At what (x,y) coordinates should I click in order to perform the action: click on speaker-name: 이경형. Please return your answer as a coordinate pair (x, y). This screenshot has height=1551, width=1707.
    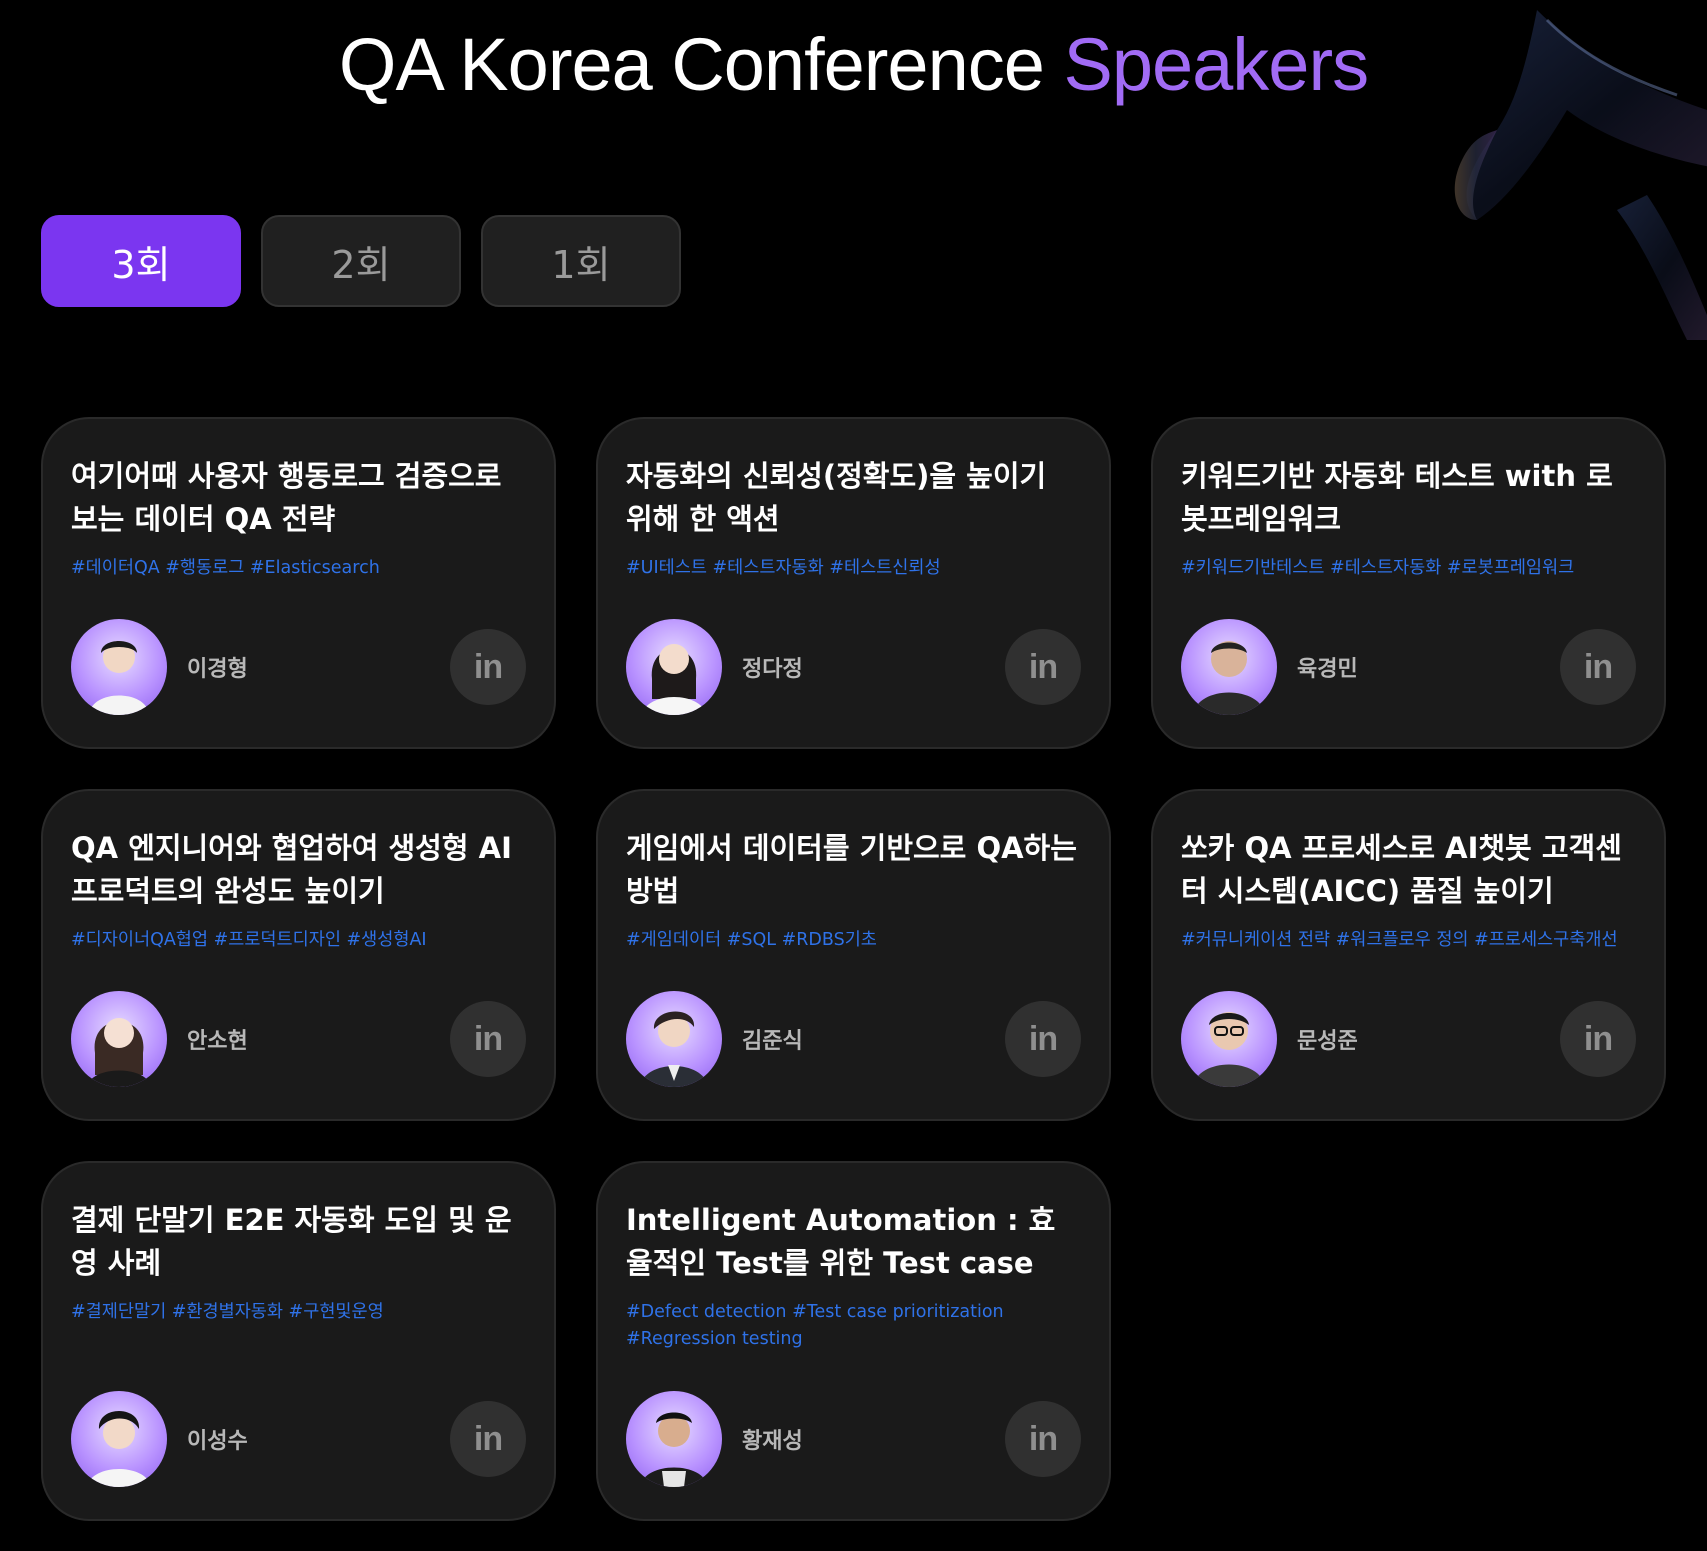
    Looking at the image, I should click on (217, 669).